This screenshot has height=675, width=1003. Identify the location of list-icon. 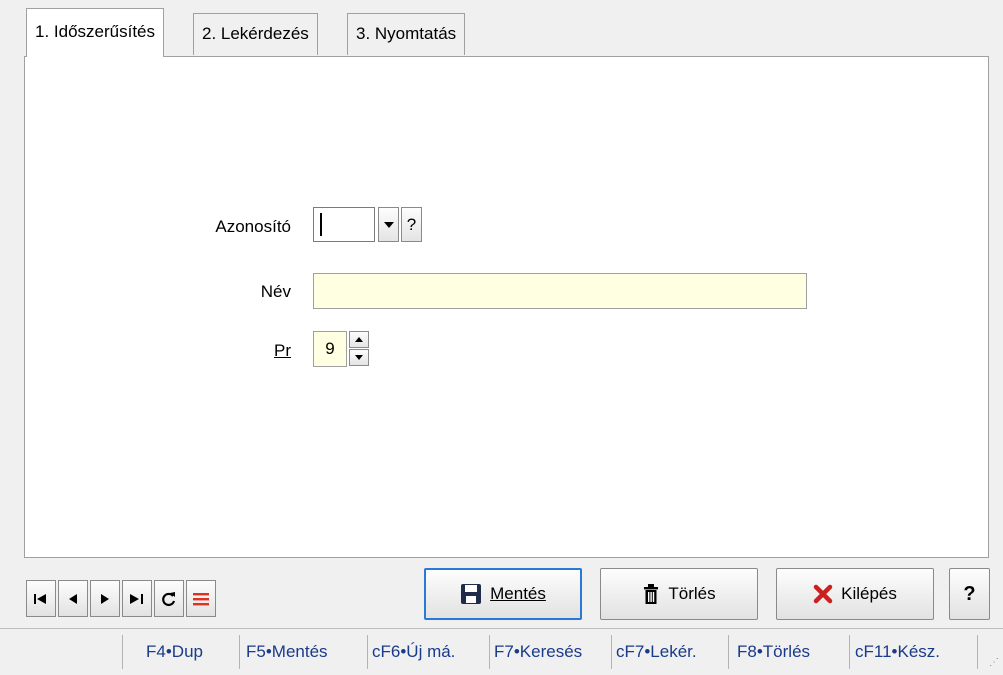
(201, 598).